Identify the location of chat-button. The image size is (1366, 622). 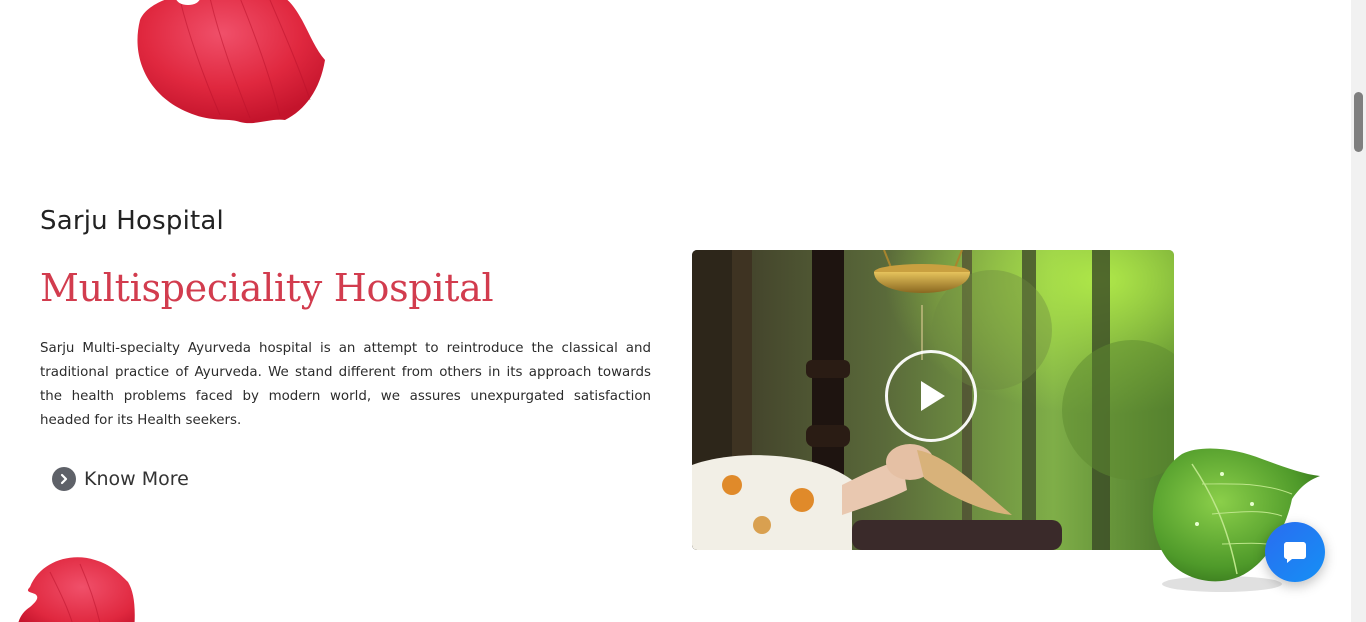
(1295, 552).